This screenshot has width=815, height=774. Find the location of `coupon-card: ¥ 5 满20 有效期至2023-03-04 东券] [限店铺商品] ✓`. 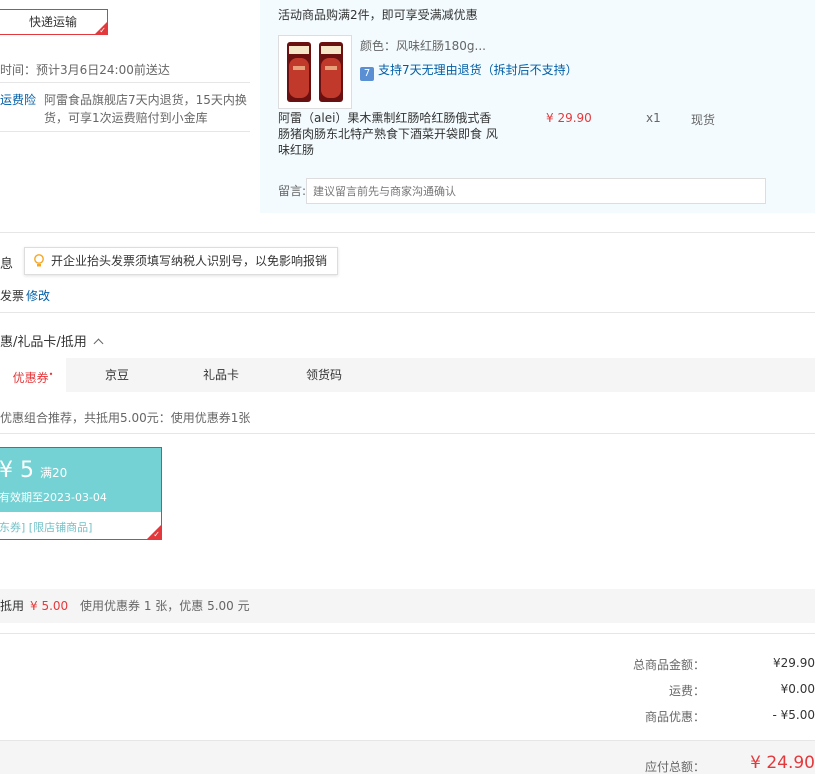

coupon-card: ¥ 5 满20 有效期至2023-03-04 东券] [限店铺商品] ✓ is located at coordinates (81, 493).